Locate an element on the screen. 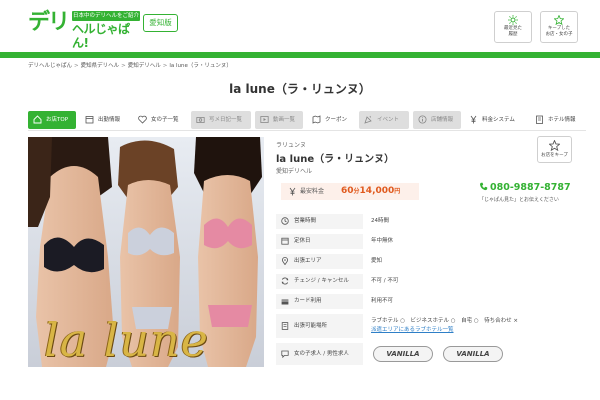  tab-price-system: 料金システム is located at coordinates (495, 120).